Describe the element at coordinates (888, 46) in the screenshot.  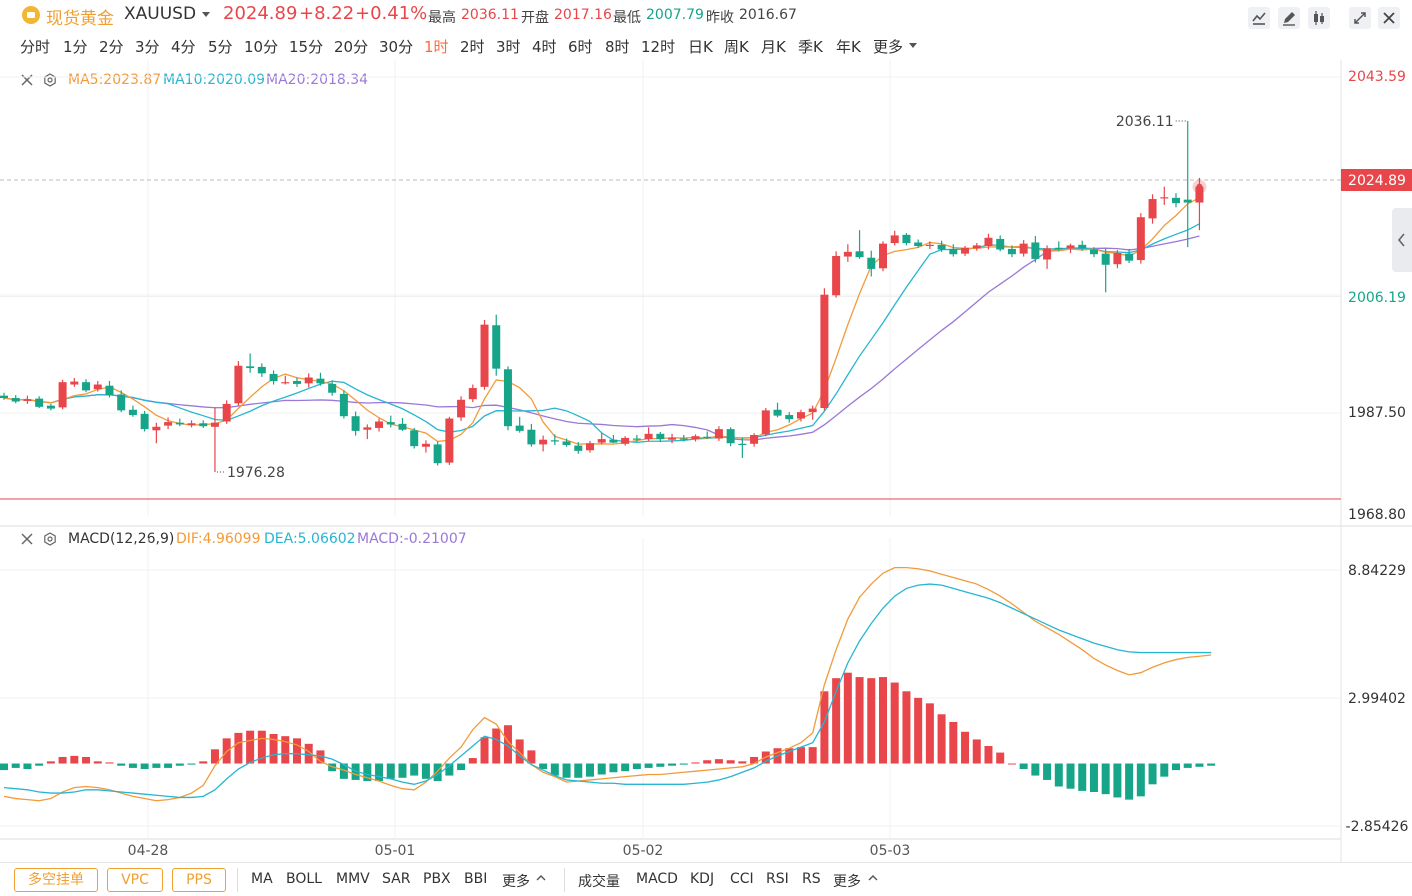
I see `interval-more-tab: 更多` at that location.